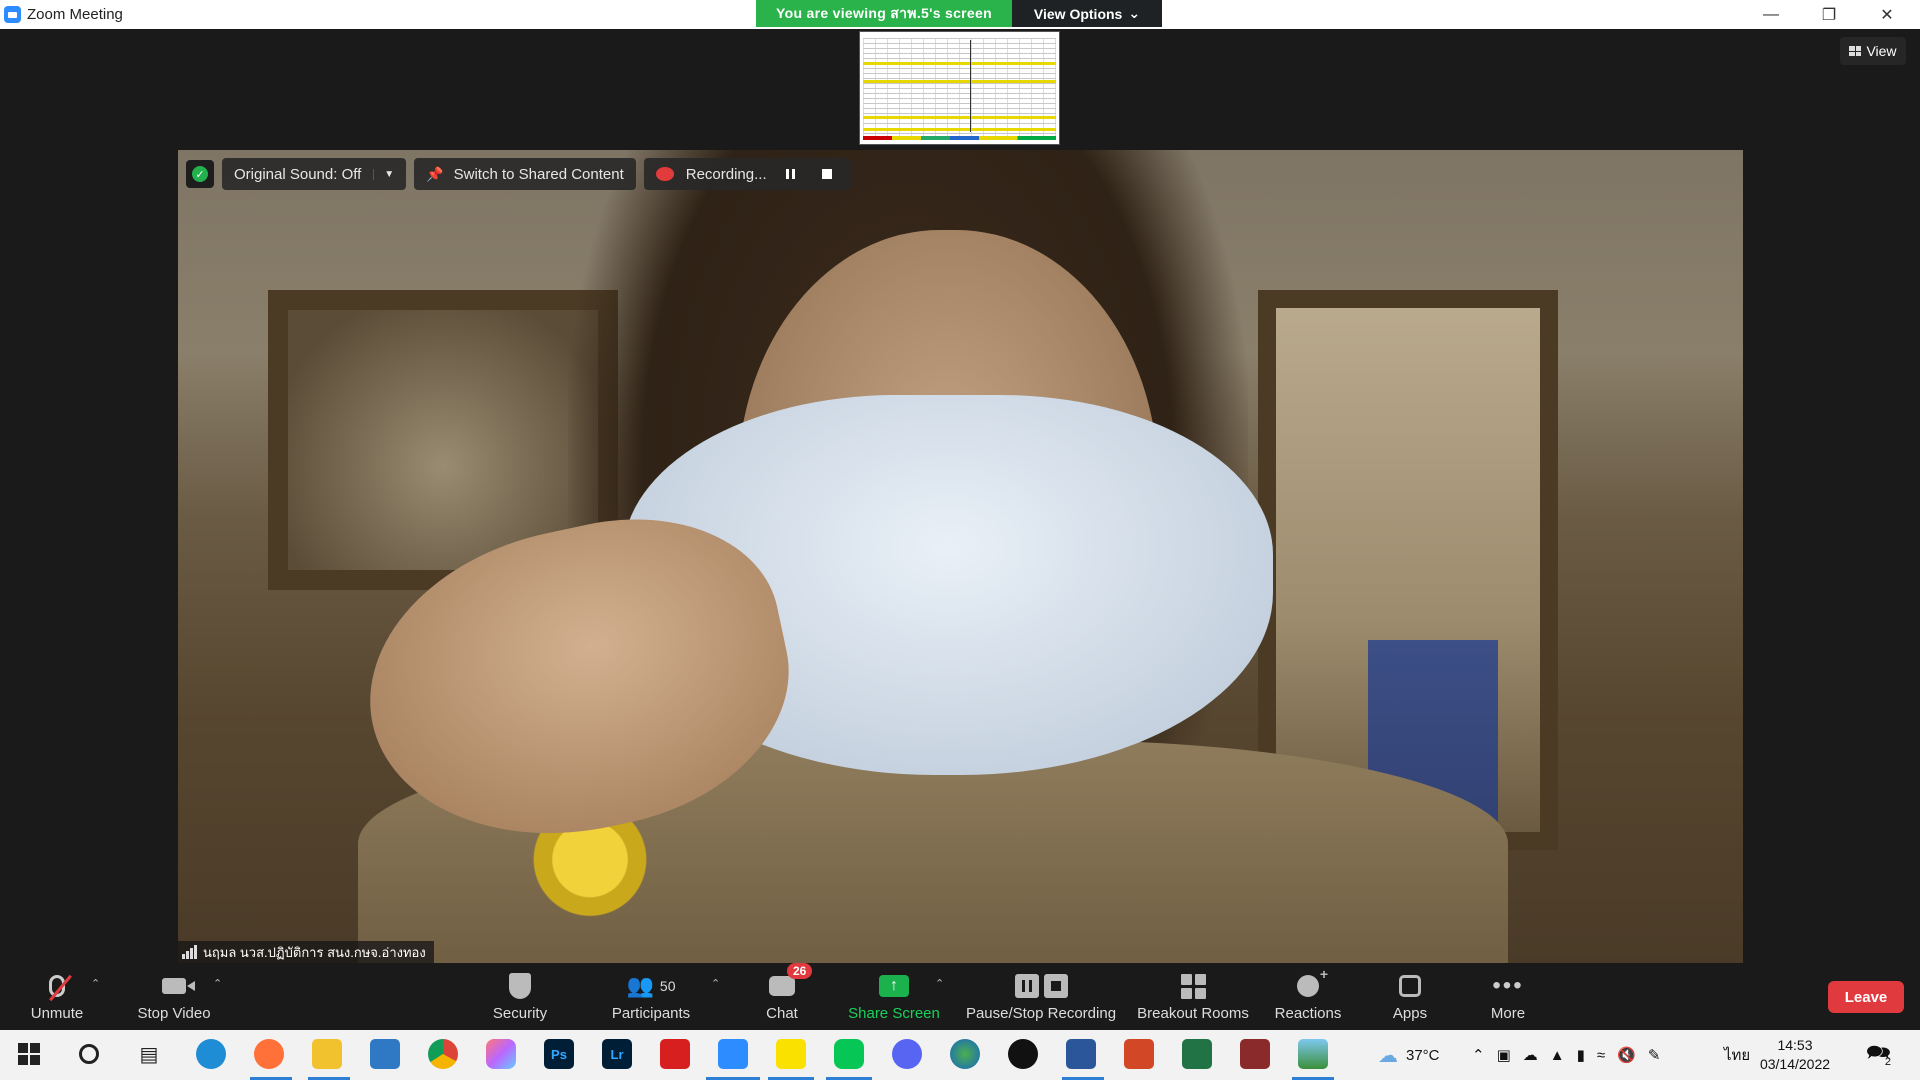  I want to click on stop-recording-button, so click(827, 174).